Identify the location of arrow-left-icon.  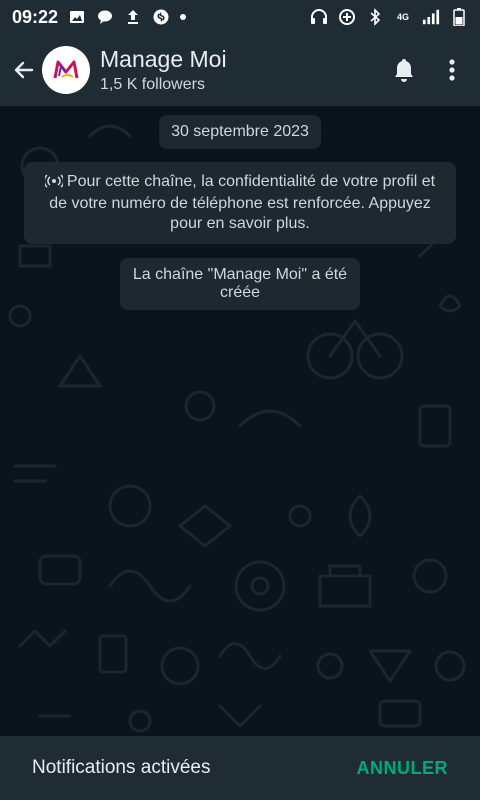
(24, 70).